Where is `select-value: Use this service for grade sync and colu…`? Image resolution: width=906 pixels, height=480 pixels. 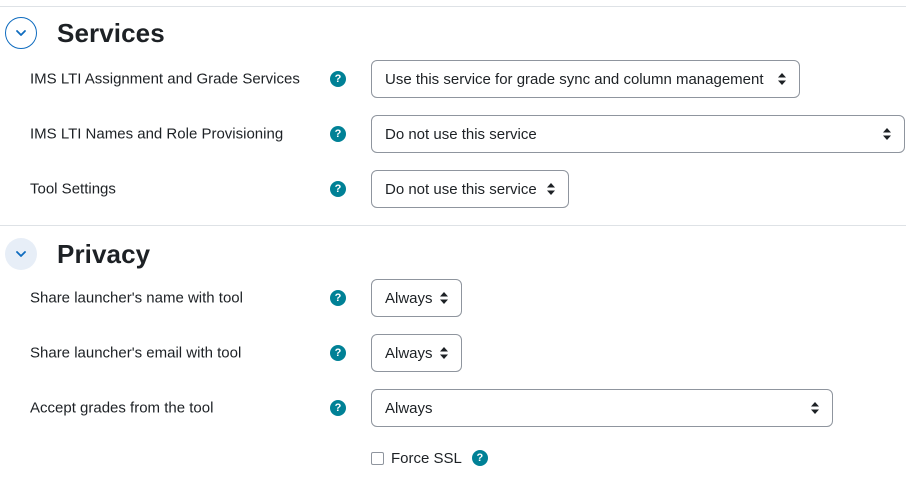 select-value: Use this service for grade sync and colu… is located at coordinates (574, 79).